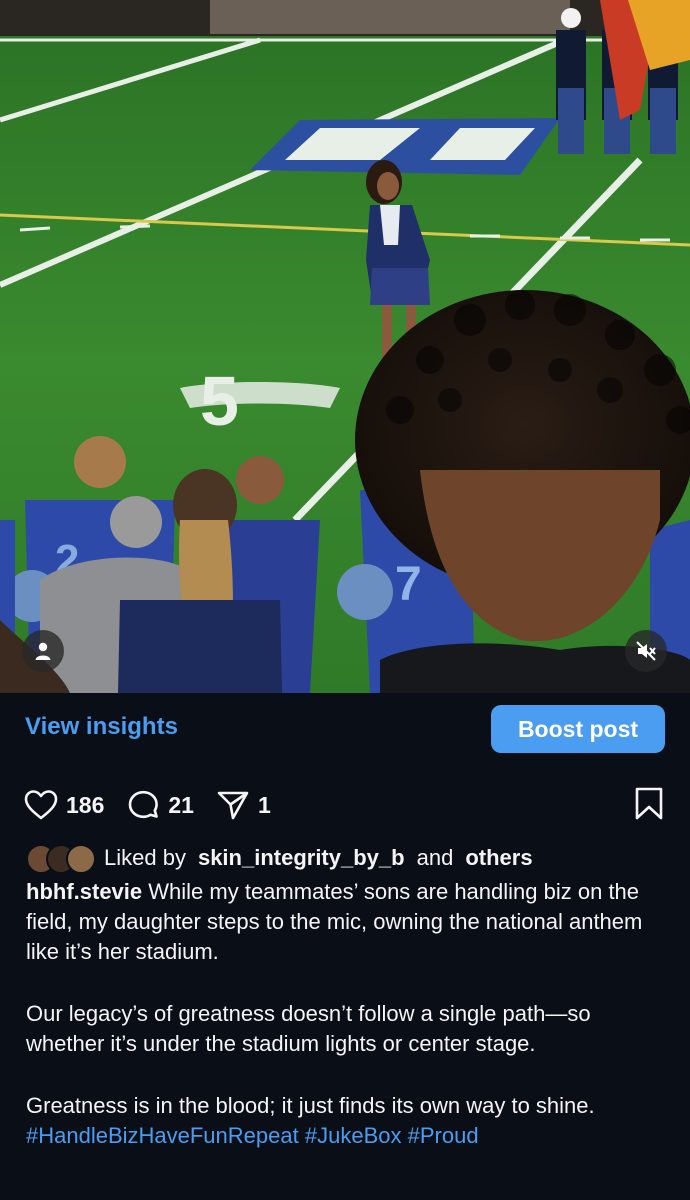 Image resolution: width=690 pixels, height=1200 pixels. Describe the element at coordinates (498, 858) in the screenshot. I see `liked-by-others-link: others` at that location.